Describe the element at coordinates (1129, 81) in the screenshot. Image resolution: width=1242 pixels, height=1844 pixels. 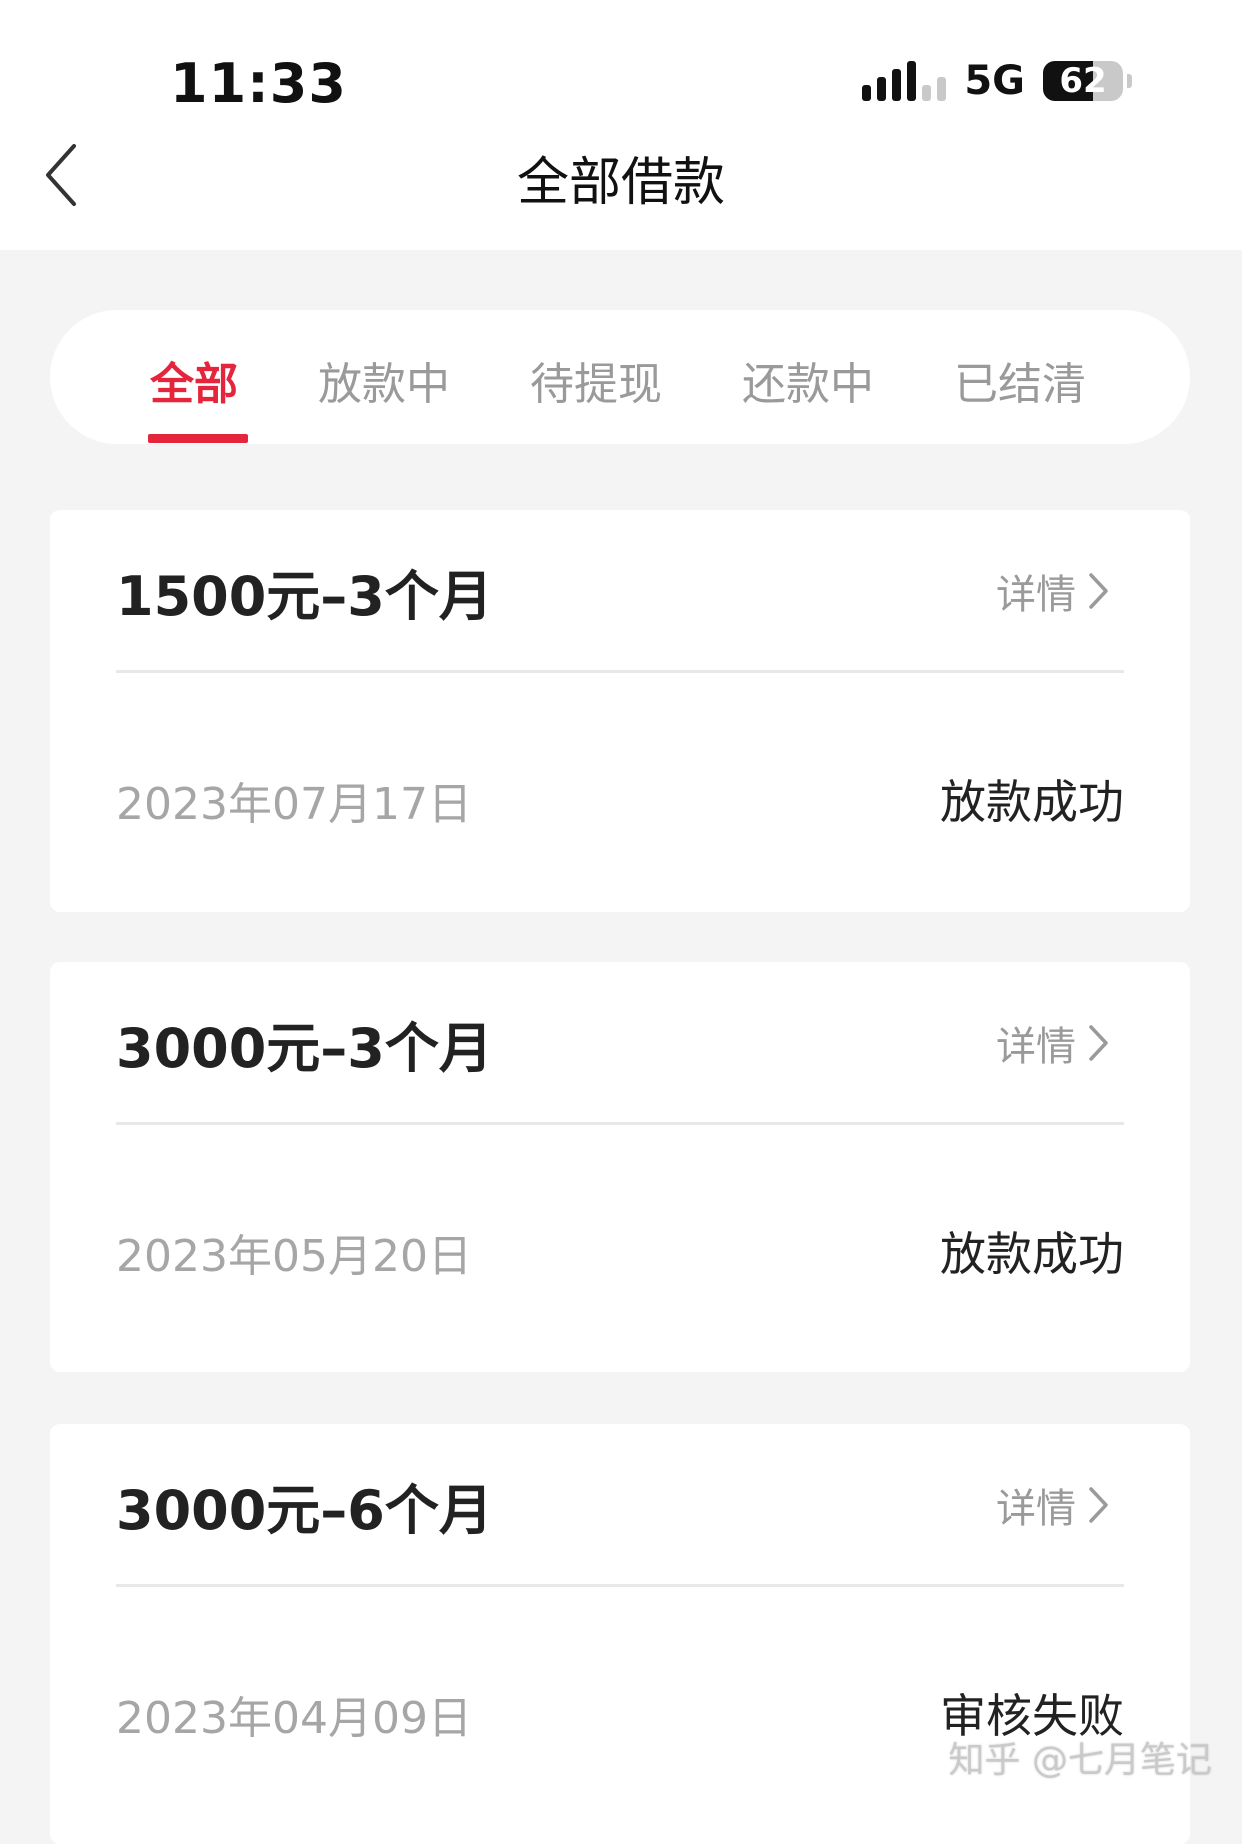
I see `battery-cap` at that location.